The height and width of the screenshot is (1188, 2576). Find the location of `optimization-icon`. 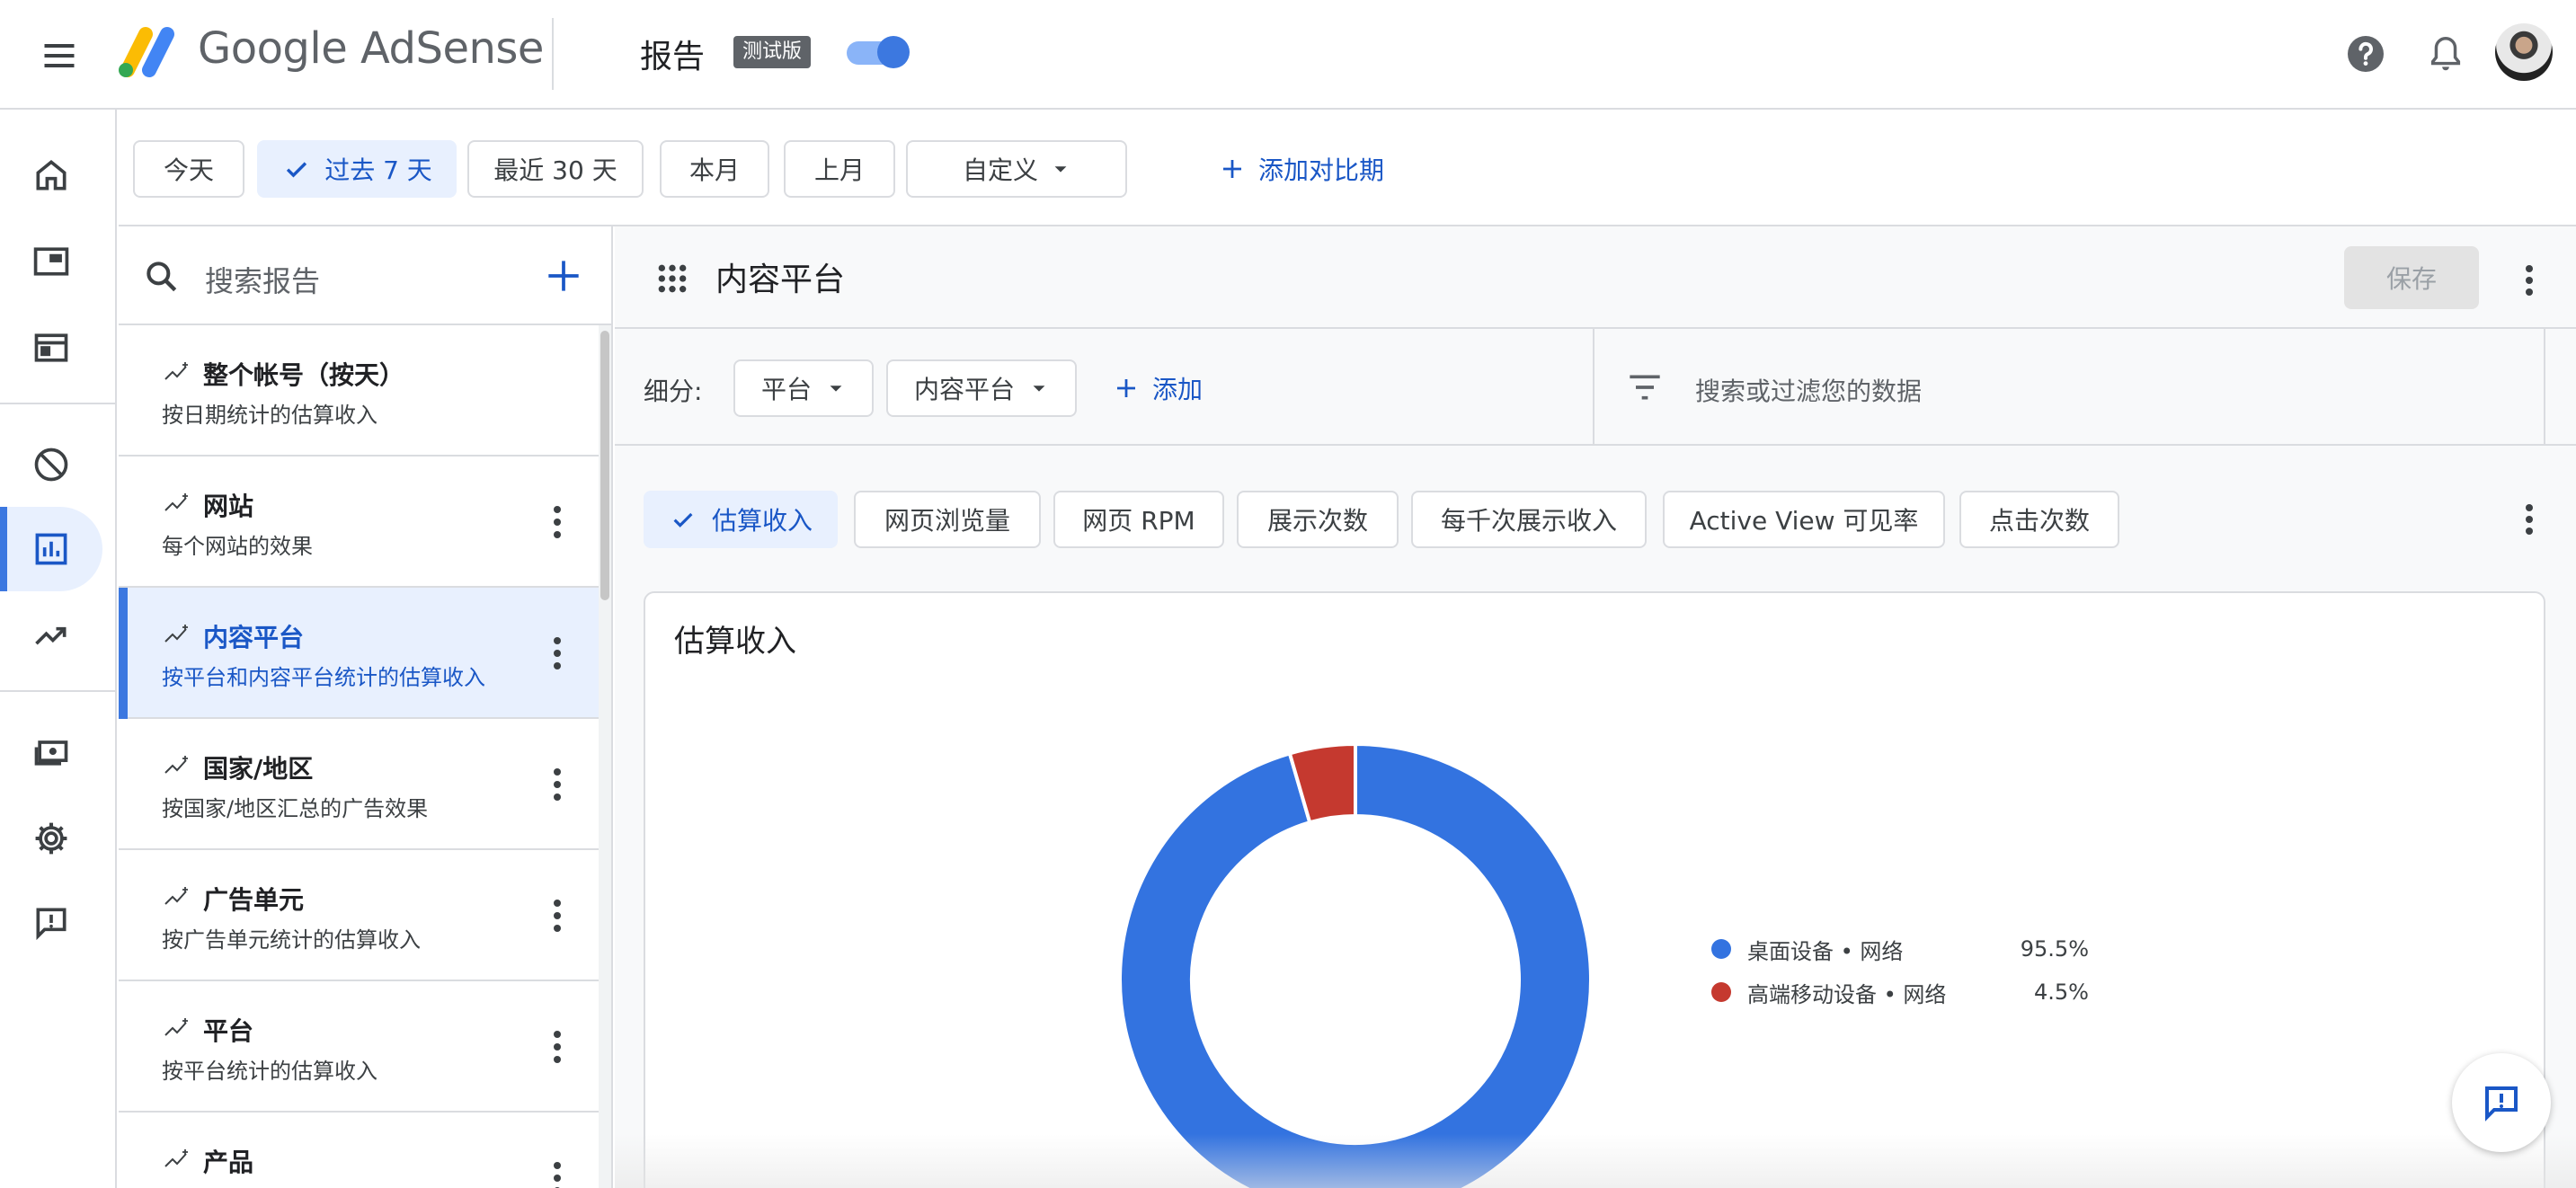

optimization-icon is located at coordinates (51, 635).